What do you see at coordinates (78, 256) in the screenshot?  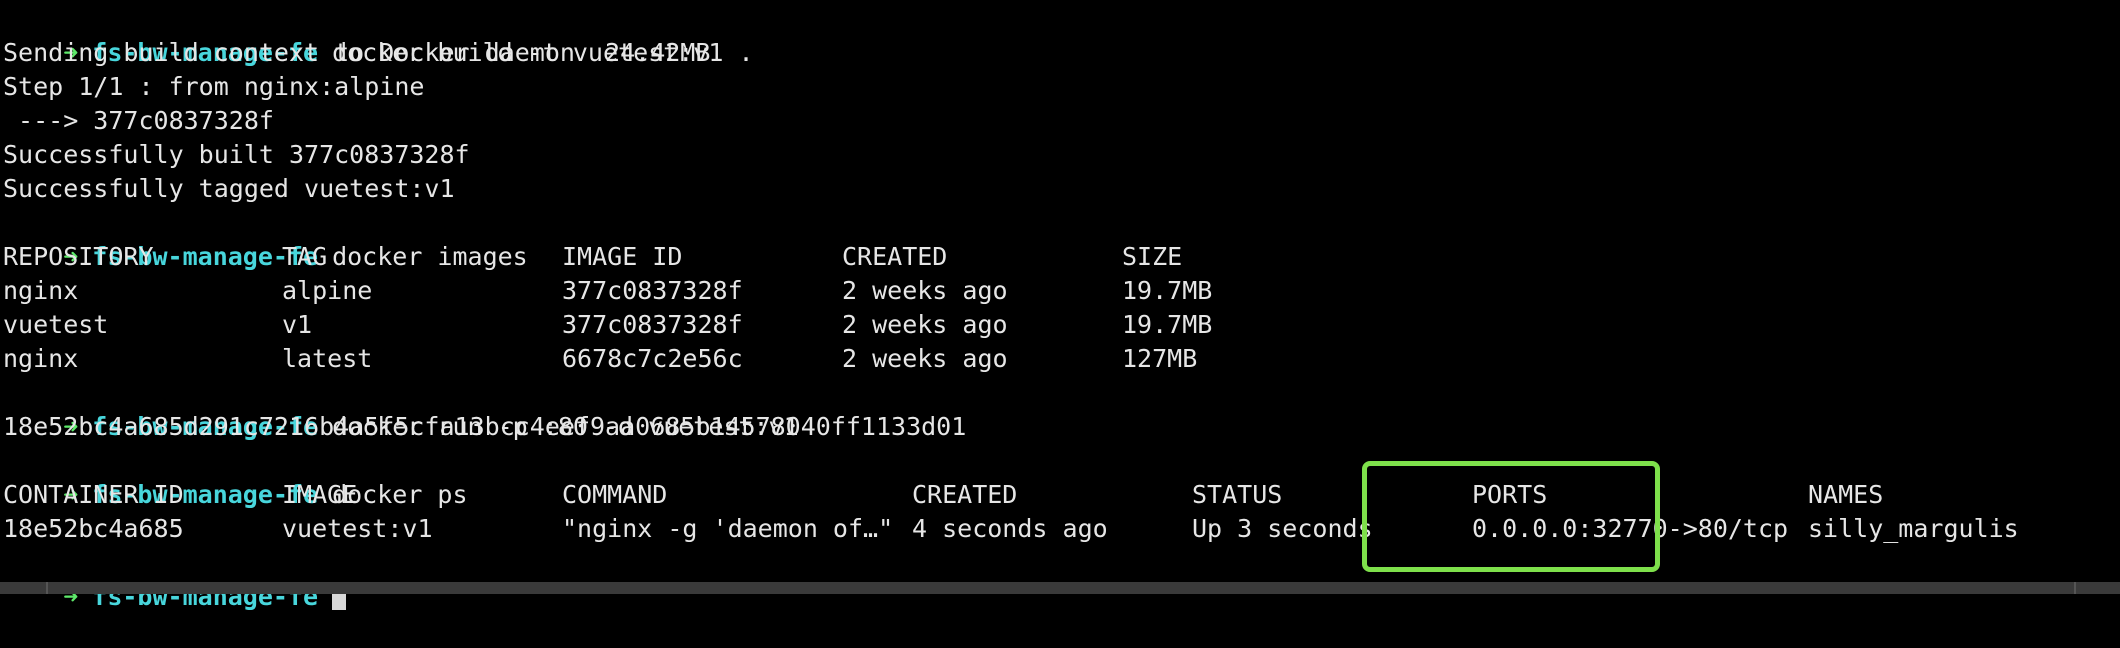 I see `column-header: REPOSITORY` at bounding box center [78, 256].